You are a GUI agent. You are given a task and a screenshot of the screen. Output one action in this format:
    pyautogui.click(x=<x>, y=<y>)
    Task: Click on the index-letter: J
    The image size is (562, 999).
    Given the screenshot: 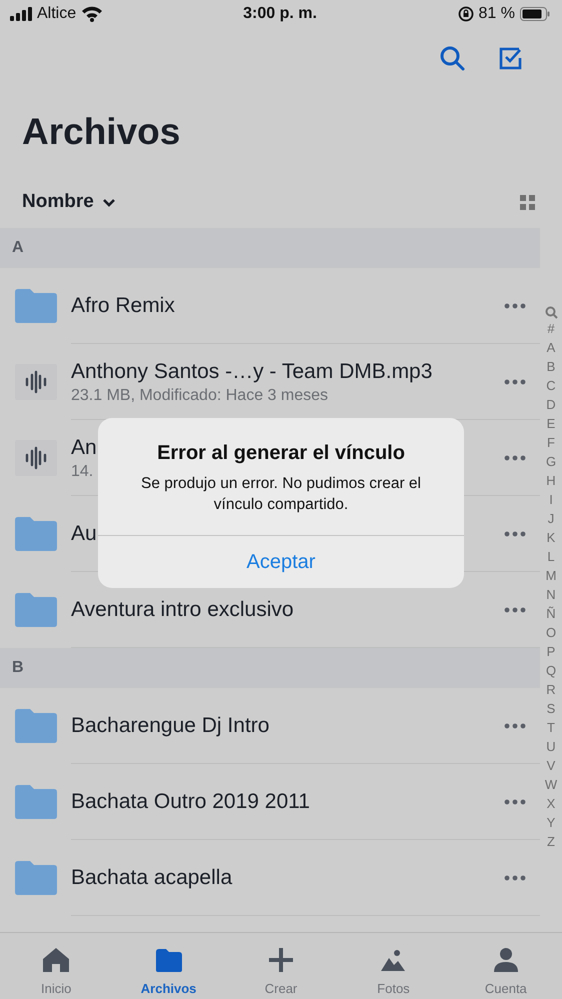 What is the action you would take?
    pyautogui.click(x=551, y=518)
    